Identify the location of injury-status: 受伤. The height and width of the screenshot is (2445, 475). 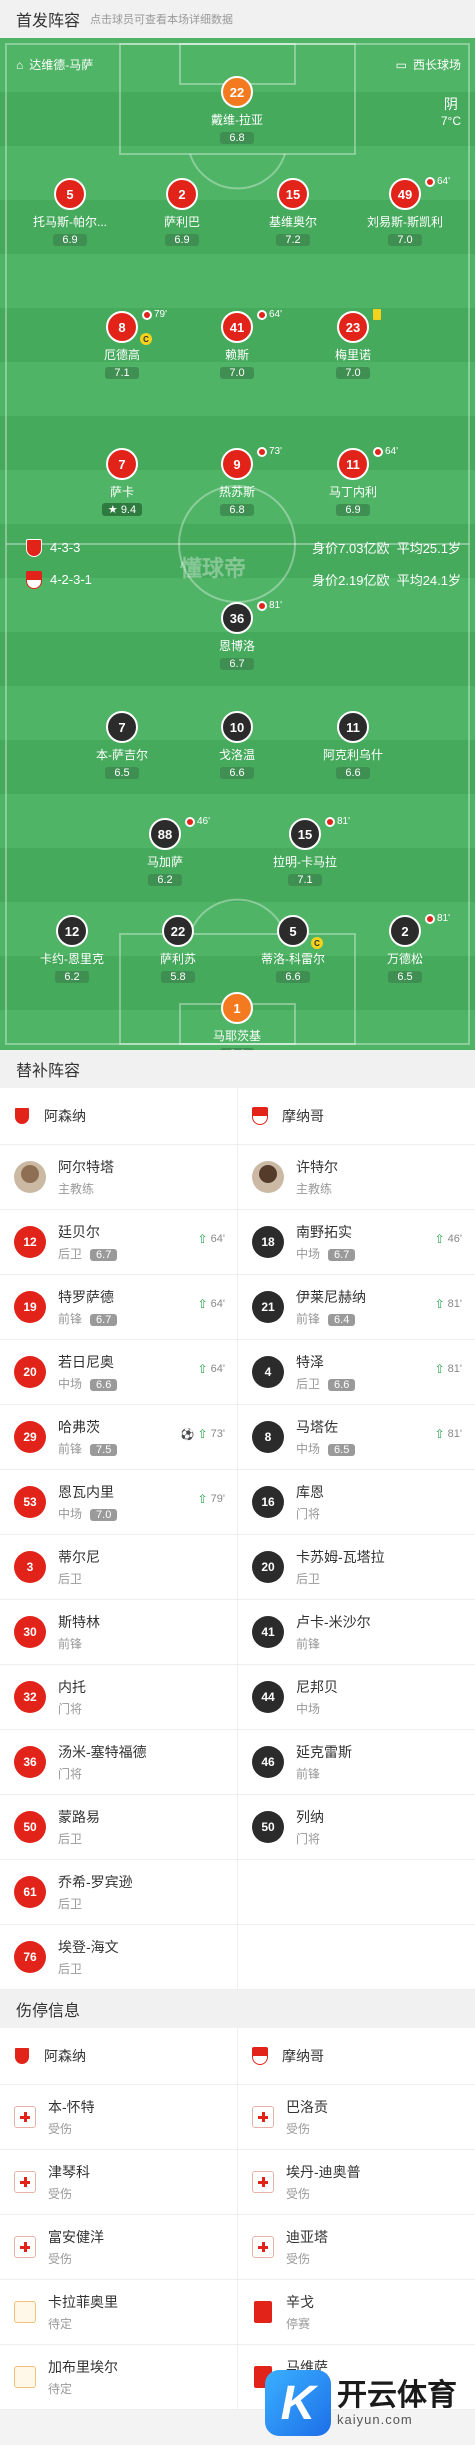
(60, 2129).